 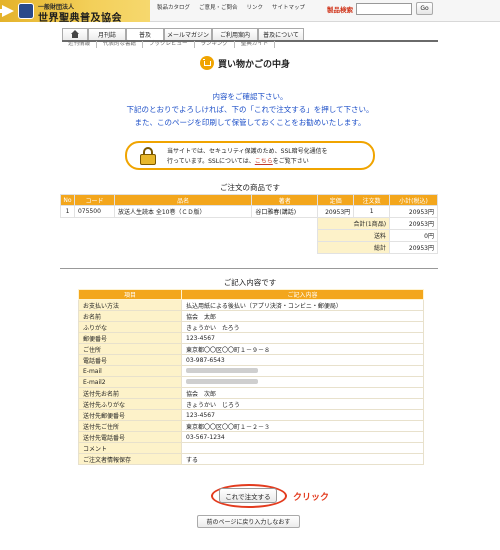 I want to click on entry-label: ふりがな, so click(x=130, y=327).